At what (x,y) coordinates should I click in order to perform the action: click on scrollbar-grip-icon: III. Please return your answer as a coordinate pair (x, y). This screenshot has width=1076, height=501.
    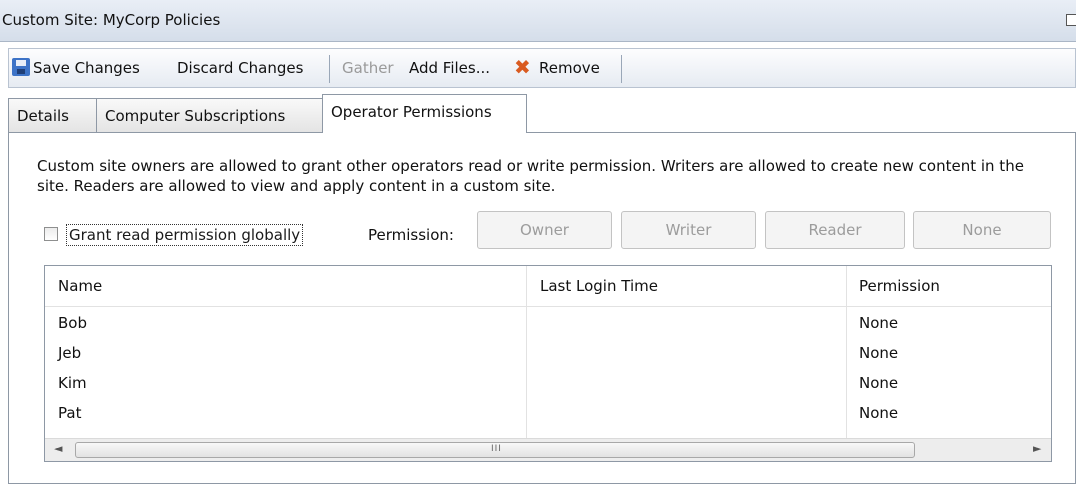
    Looking at the image, I should click on (496, 449).